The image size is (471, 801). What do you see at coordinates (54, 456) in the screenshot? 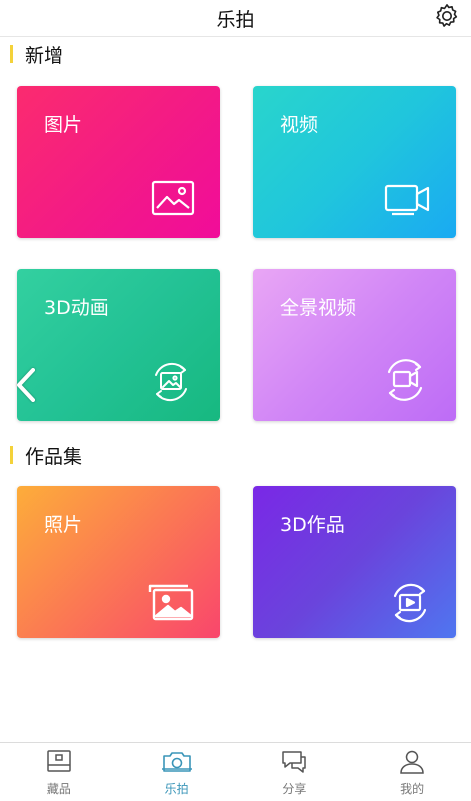
I see `section-works-label: 作品集` at bounding box center [54, 456].